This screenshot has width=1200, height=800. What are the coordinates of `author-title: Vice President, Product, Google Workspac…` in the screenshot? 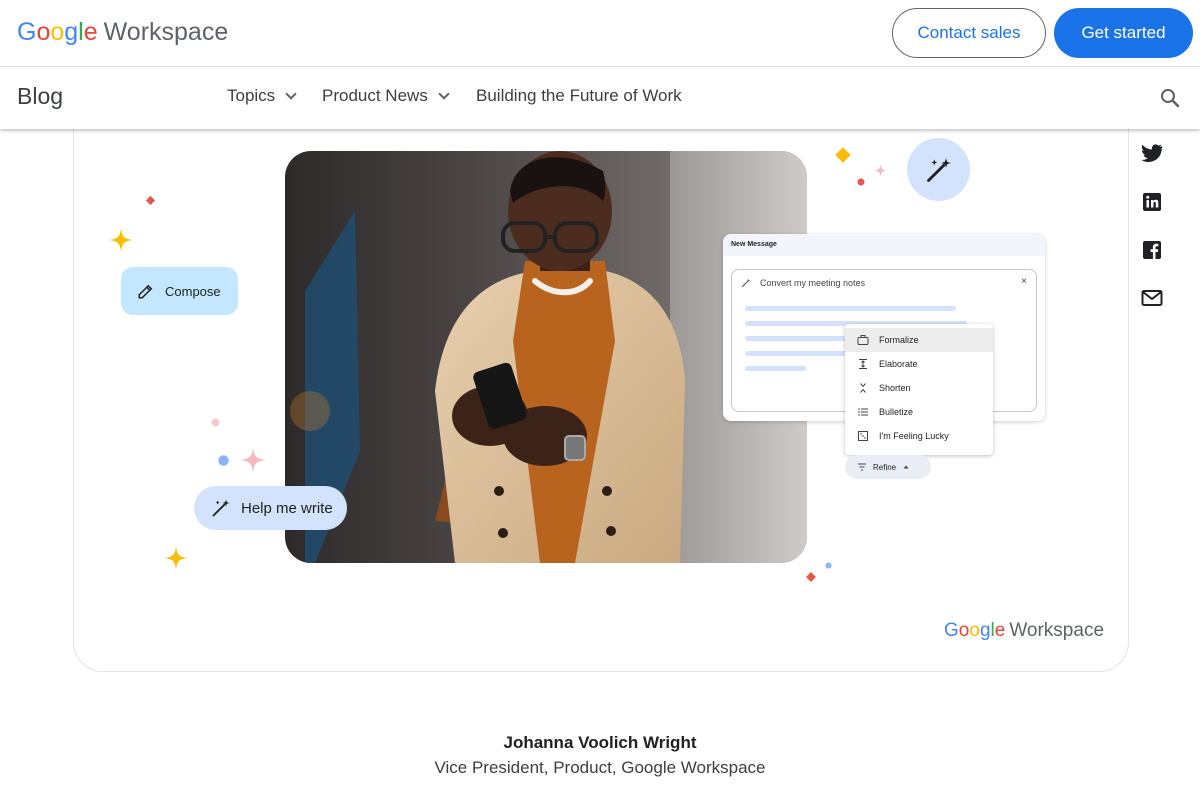 It's located at (600, 767).